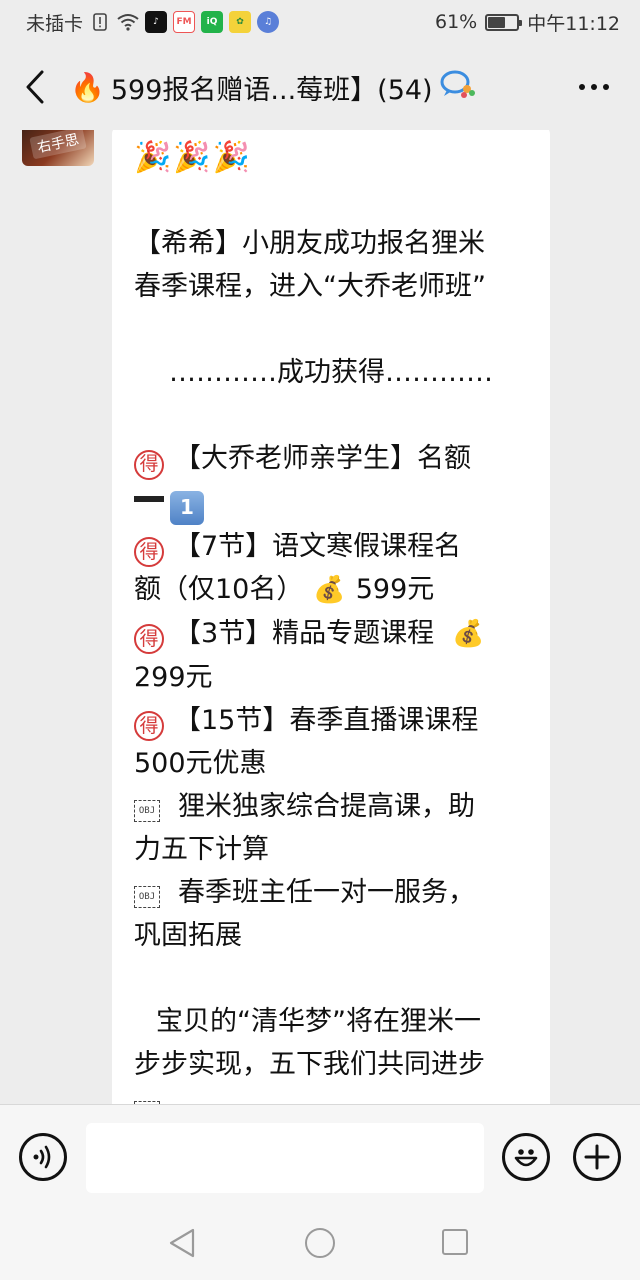 The width and height of the screenshot is (640, 1280). I want to click on item-6-cont: 巩固拓展, so click(188, 935).